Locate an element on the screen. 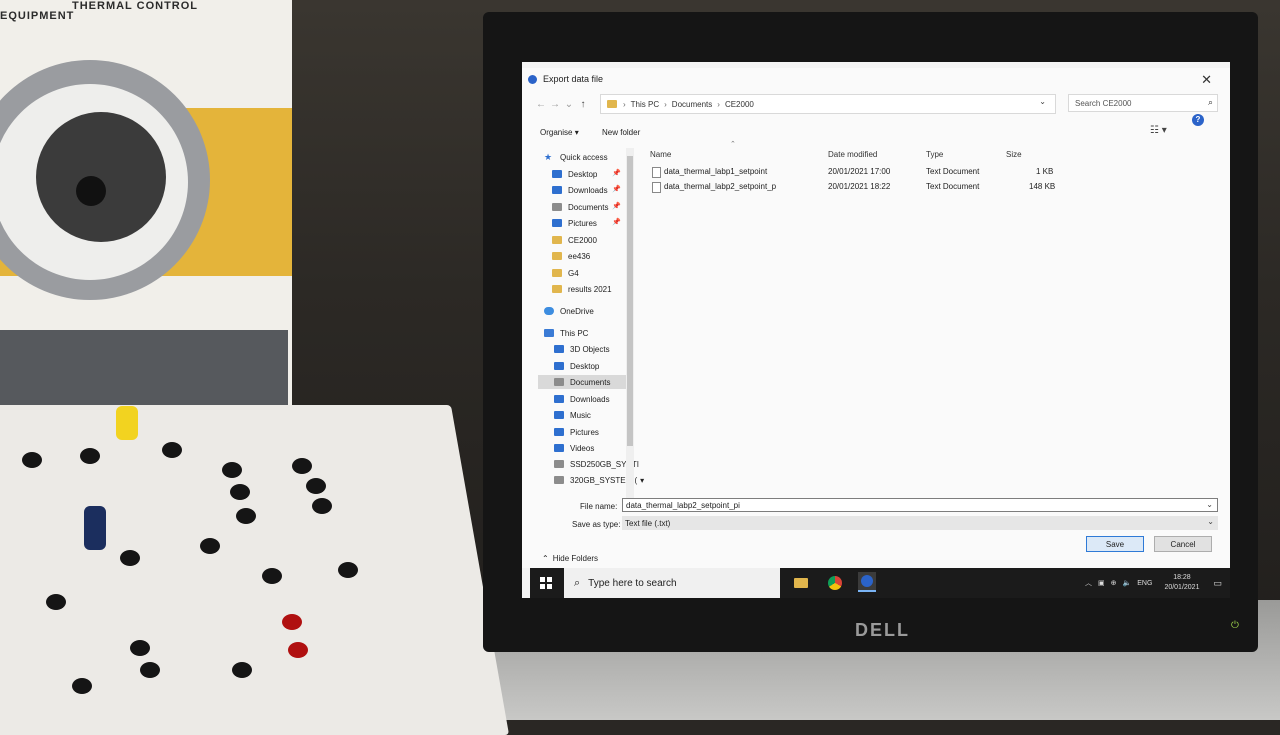  nav-label: OneDrive is located at coordinates (577, 311).